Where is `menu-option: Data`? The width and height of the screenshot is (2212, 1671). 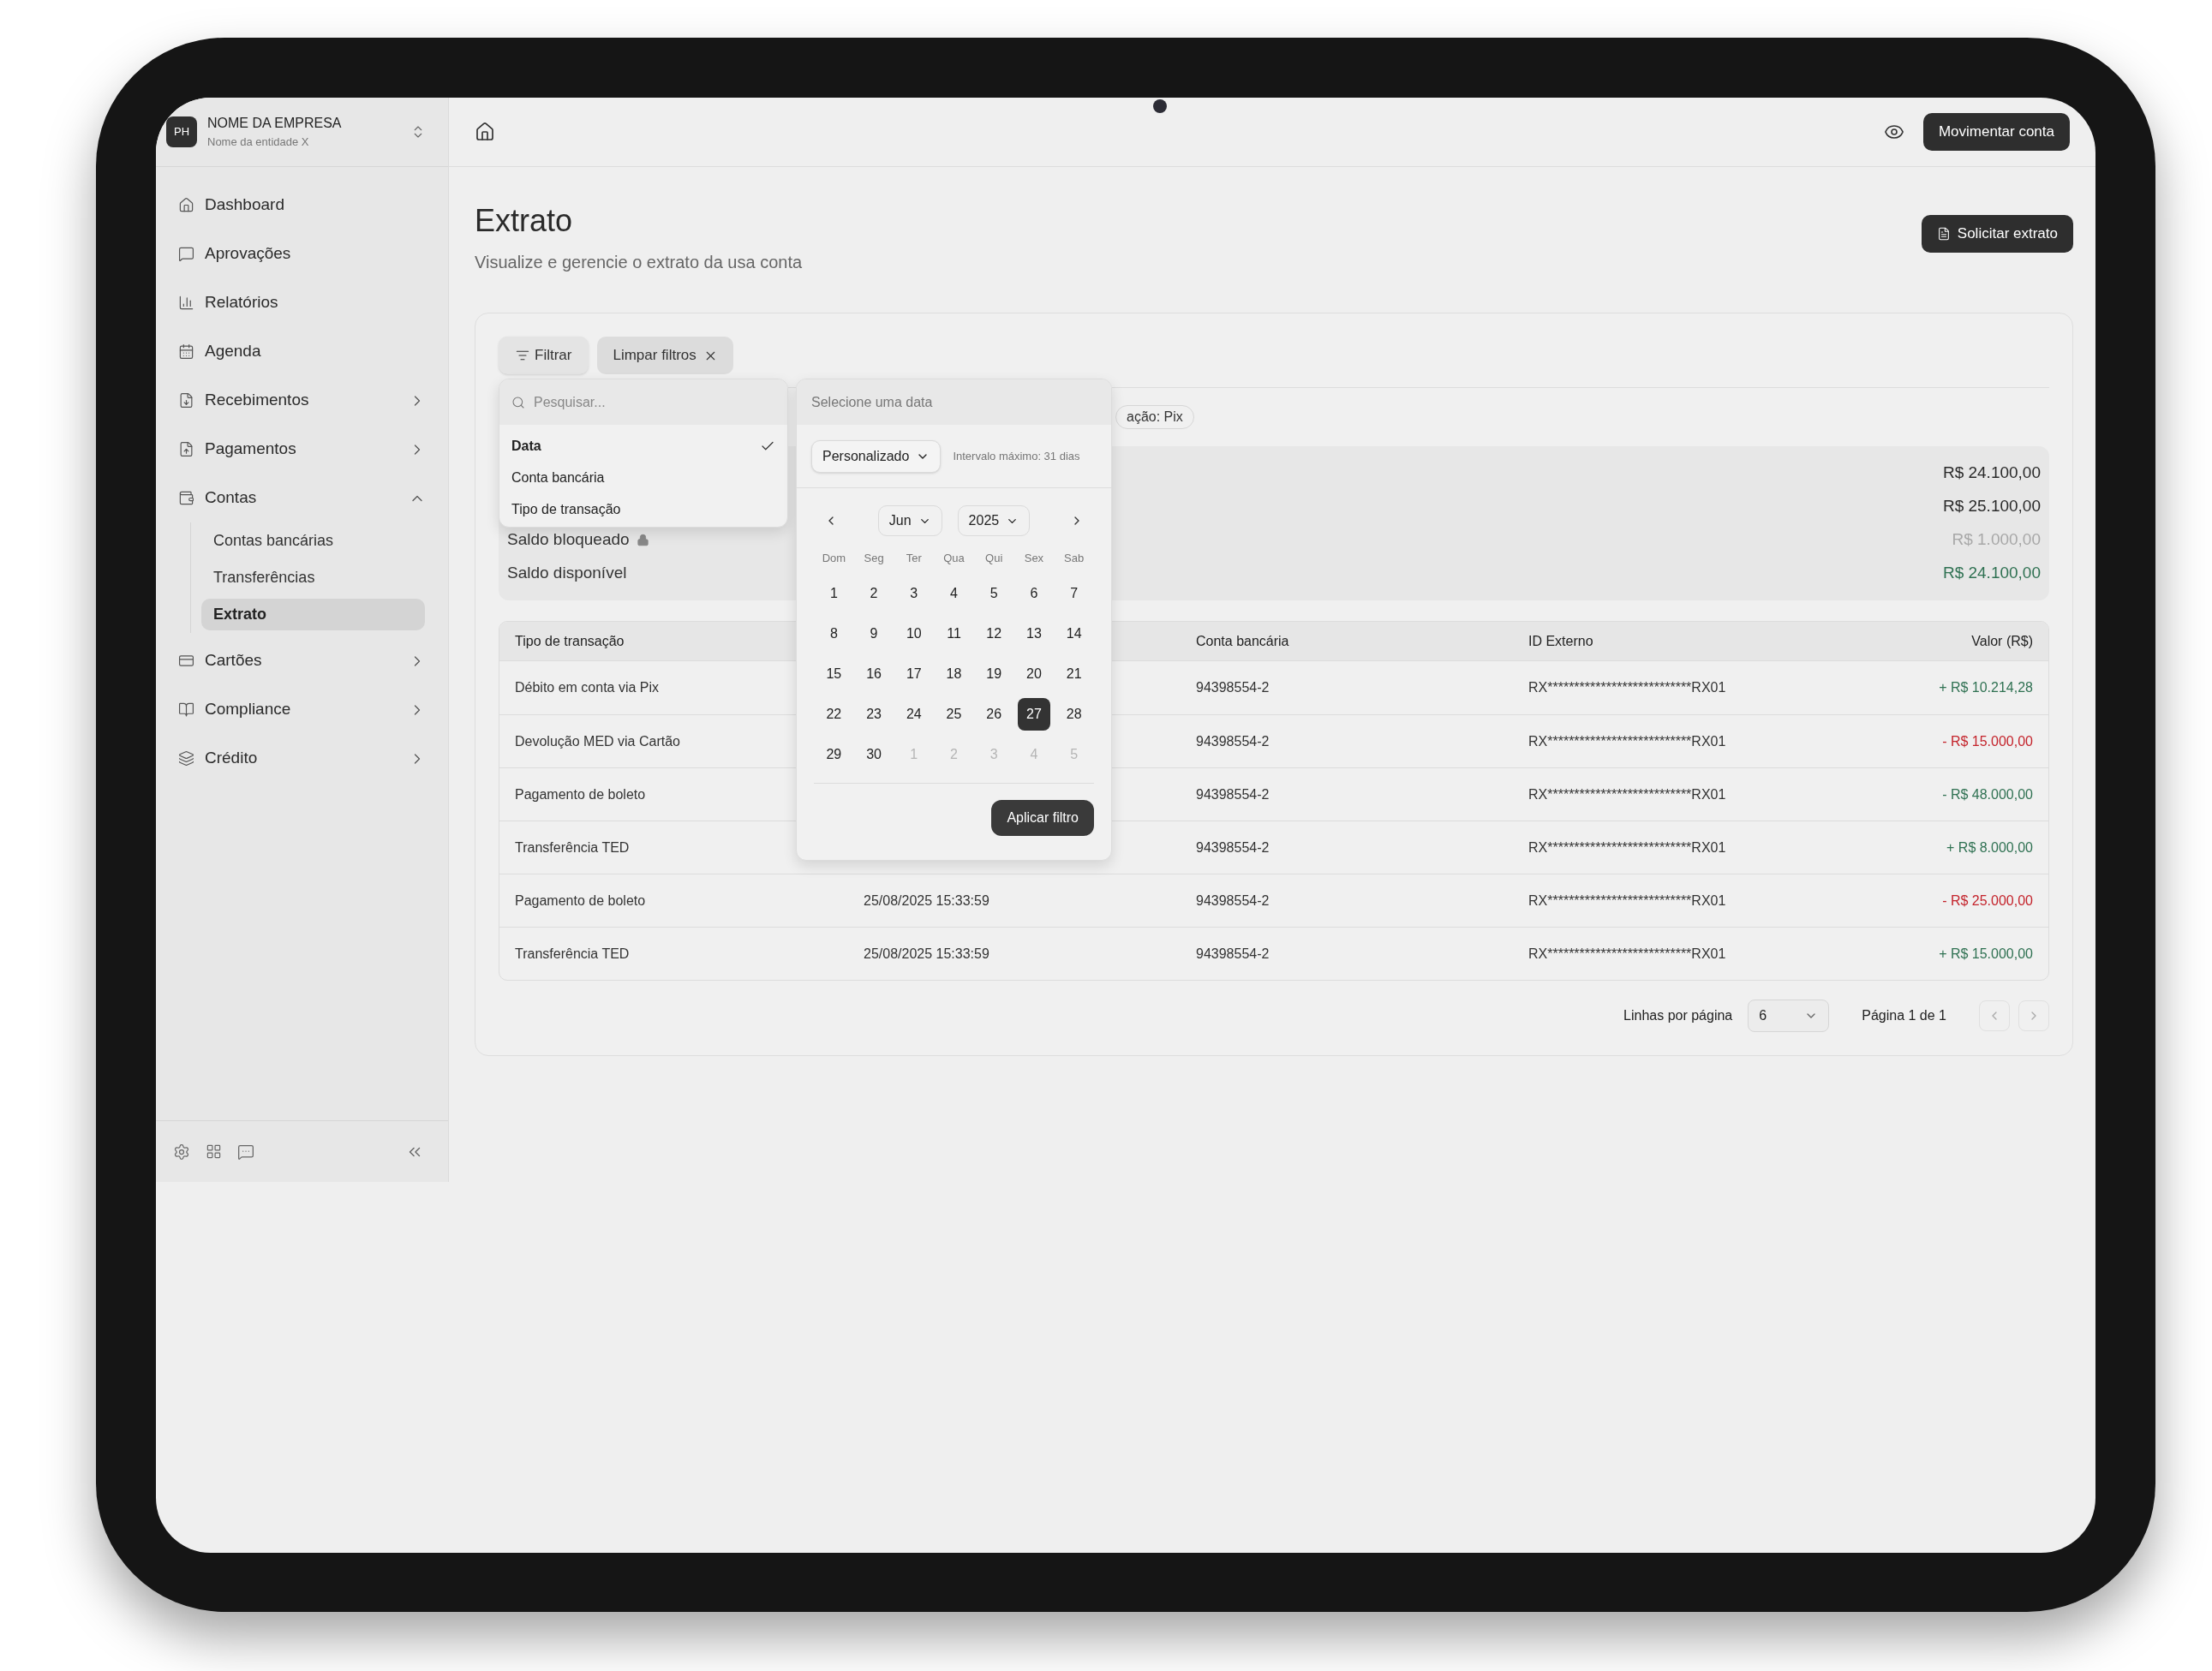
menu-option: Data is located at coordinates (643, 446).